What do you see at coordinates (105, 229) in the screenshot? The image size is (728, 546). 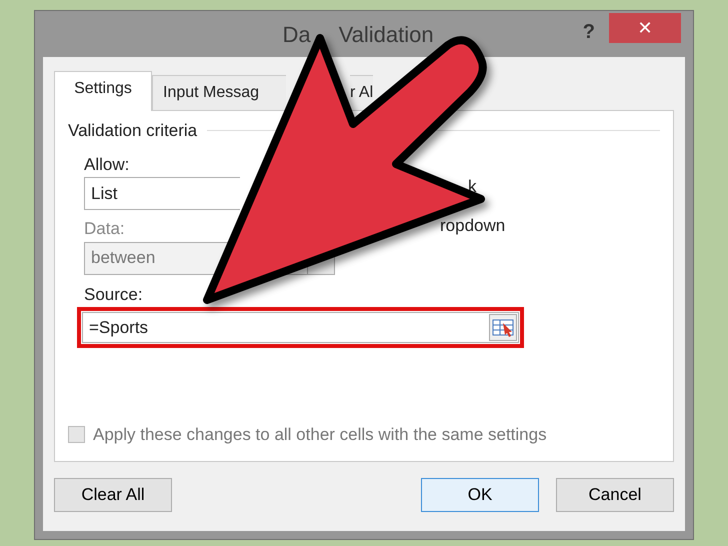 I see `field-label: Data:` at bounding box center [105, 229].